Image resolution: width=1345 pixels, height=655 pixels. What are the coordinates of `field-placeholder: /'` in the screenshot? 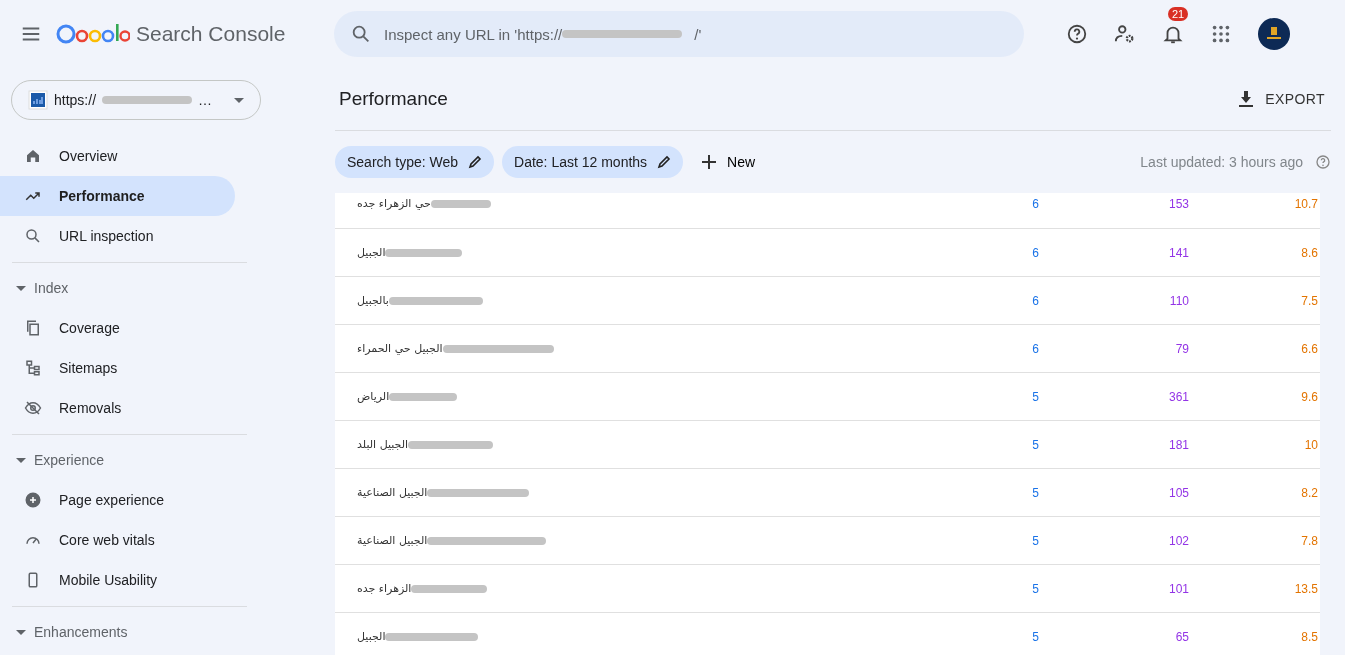 It's located at (698, 34).